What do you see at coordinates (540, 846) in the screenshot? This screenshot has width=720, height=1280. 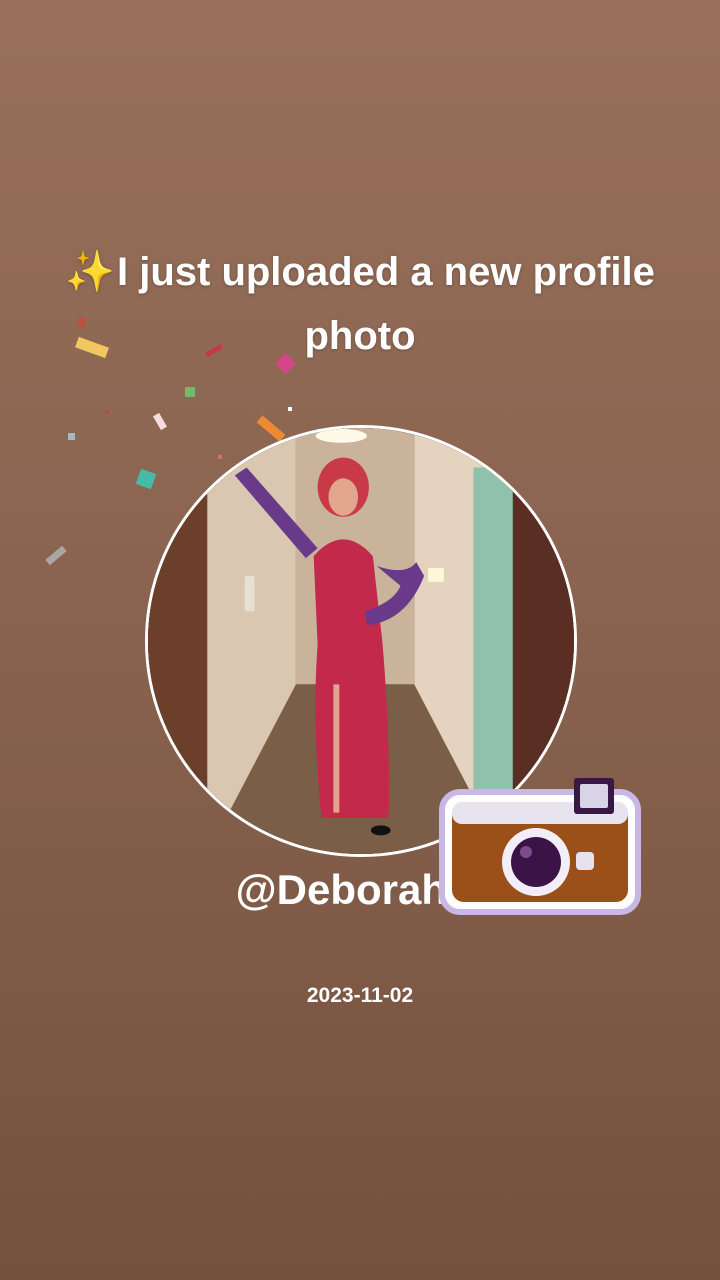 I see `camera-icon` at bounding box center [540, 846].